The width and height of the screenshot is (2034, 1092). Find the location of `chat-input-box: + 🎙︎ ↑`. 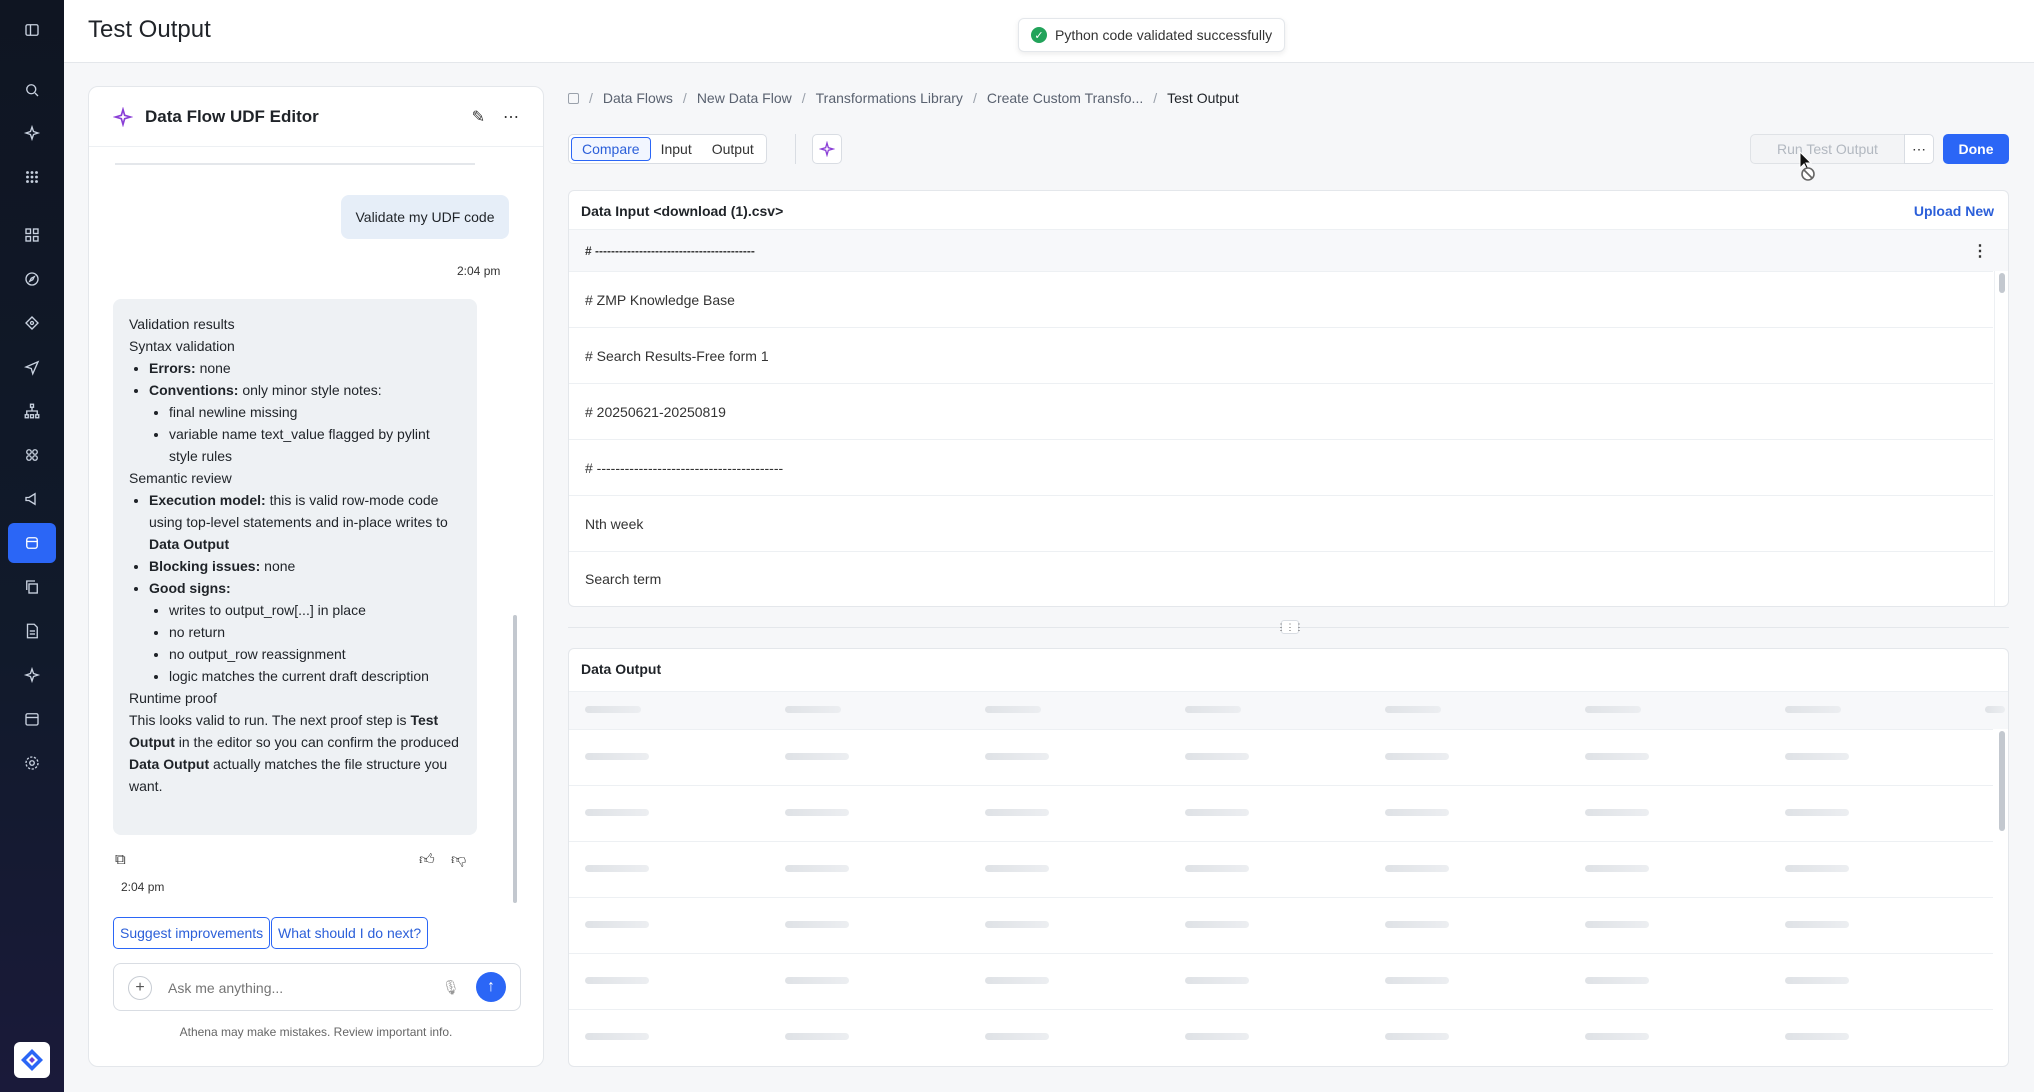

chat-input-box: + 🎙︎ ↑ is located at coordinates (317, 987).